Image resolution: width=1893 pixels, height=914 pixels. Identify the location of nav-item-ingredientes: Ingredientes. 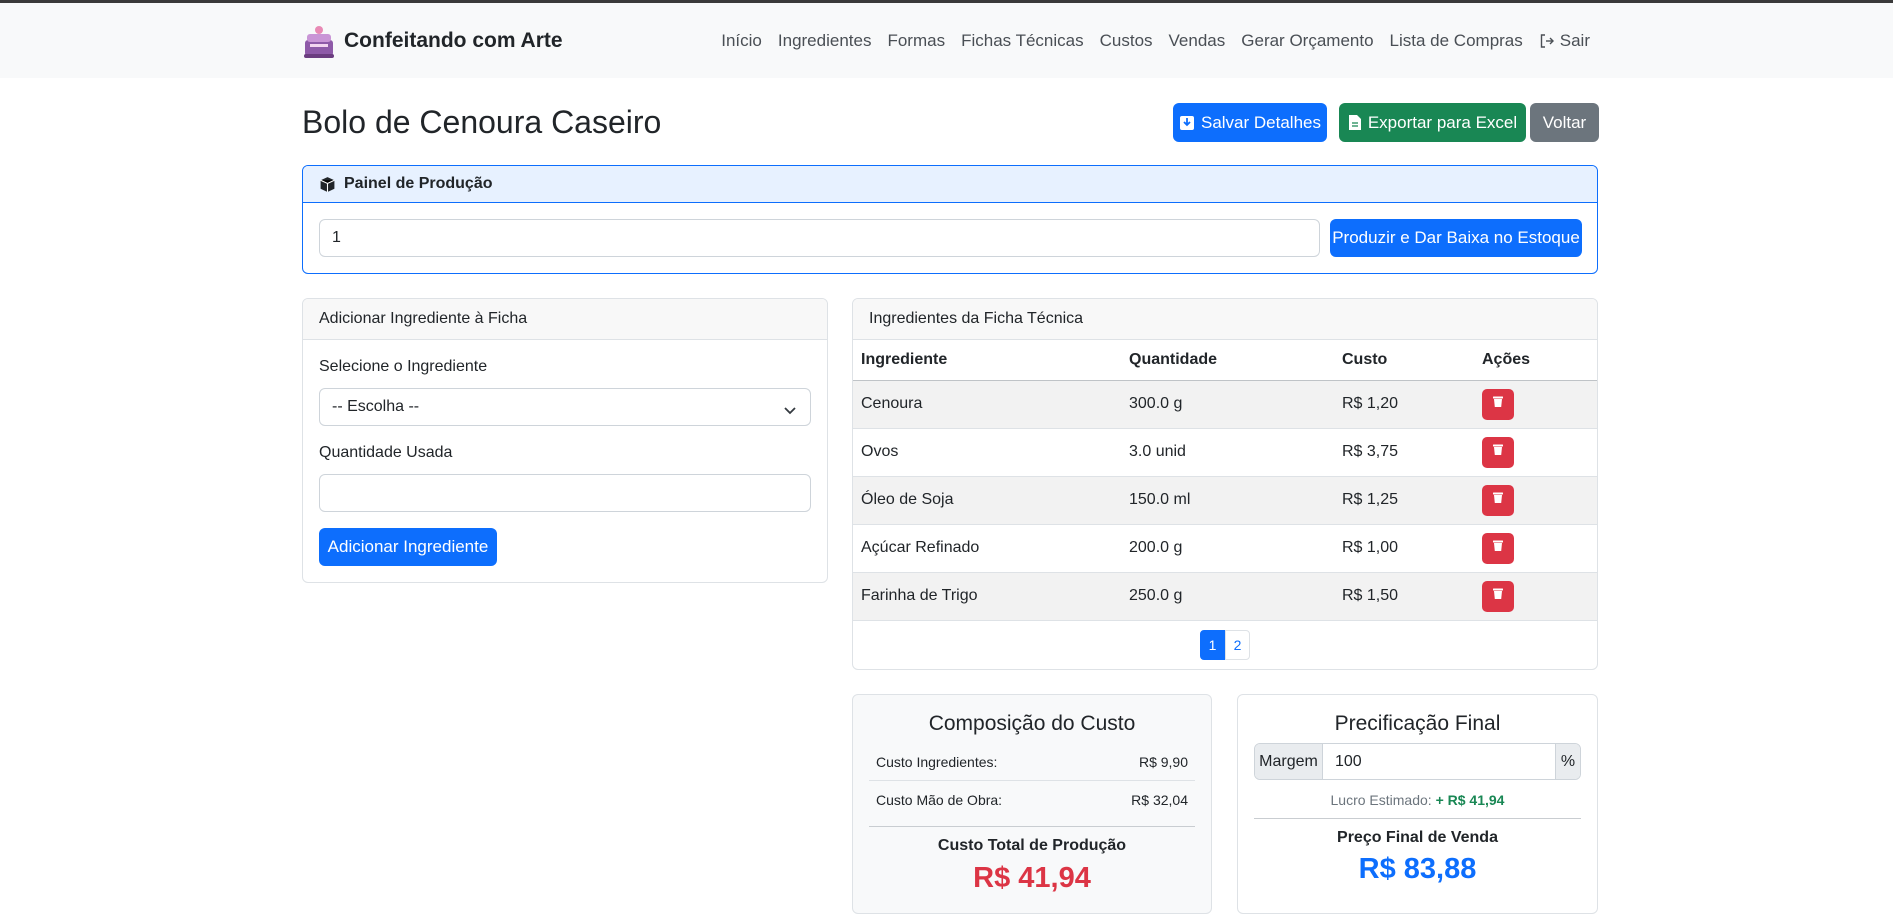
(825, 41).